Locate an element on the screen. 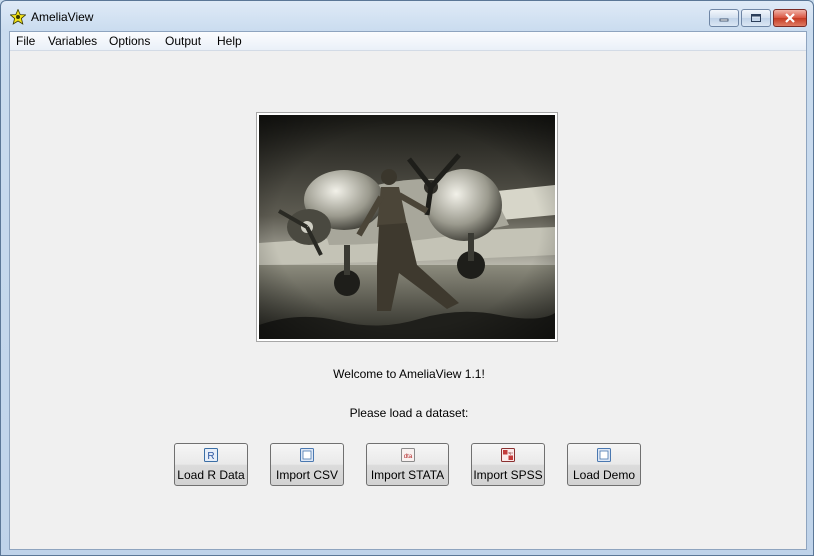 This screenshot has height=556, width=814. maximize-icon is located at coordinates (756, 18).